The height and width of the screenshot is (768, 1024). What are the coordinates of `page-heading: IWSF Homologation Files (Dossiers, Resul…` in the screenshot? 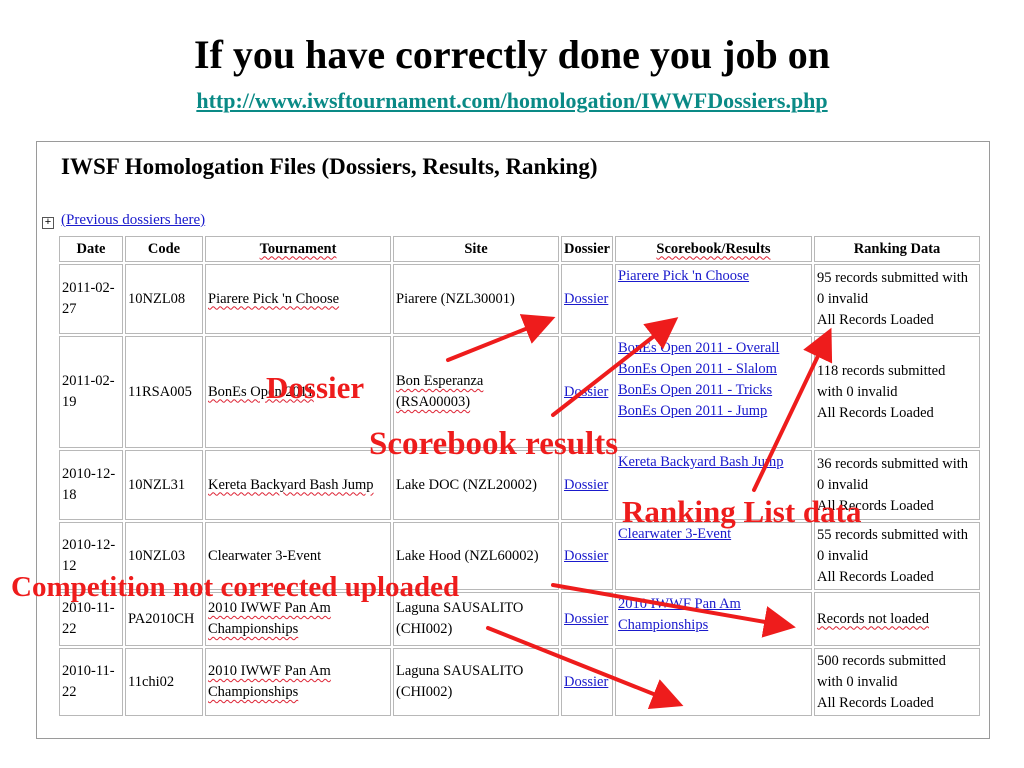 It's located at (329, 166).